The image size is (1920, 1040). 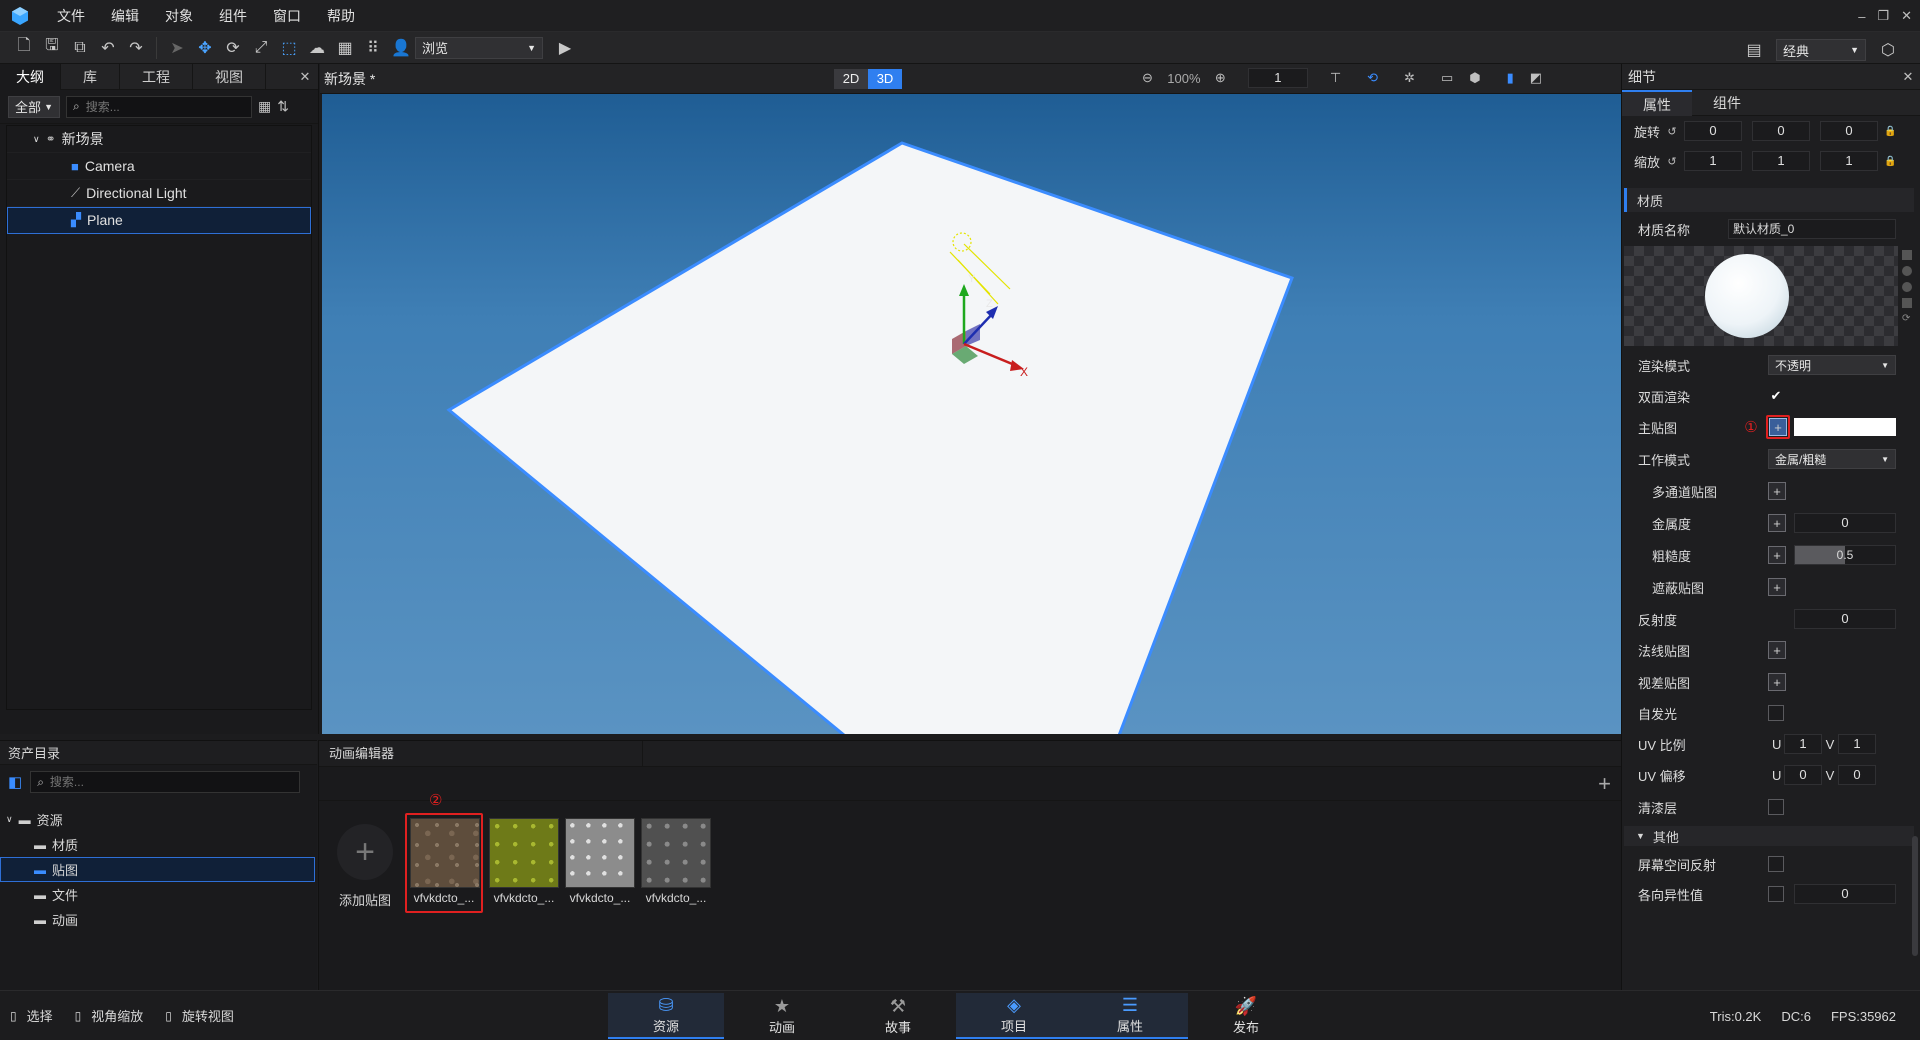 What do you see at coordinates (1812, 229) in the screenshot?
I see `material-name-field: 默认材质_0` at bounding box center [1812, 229].